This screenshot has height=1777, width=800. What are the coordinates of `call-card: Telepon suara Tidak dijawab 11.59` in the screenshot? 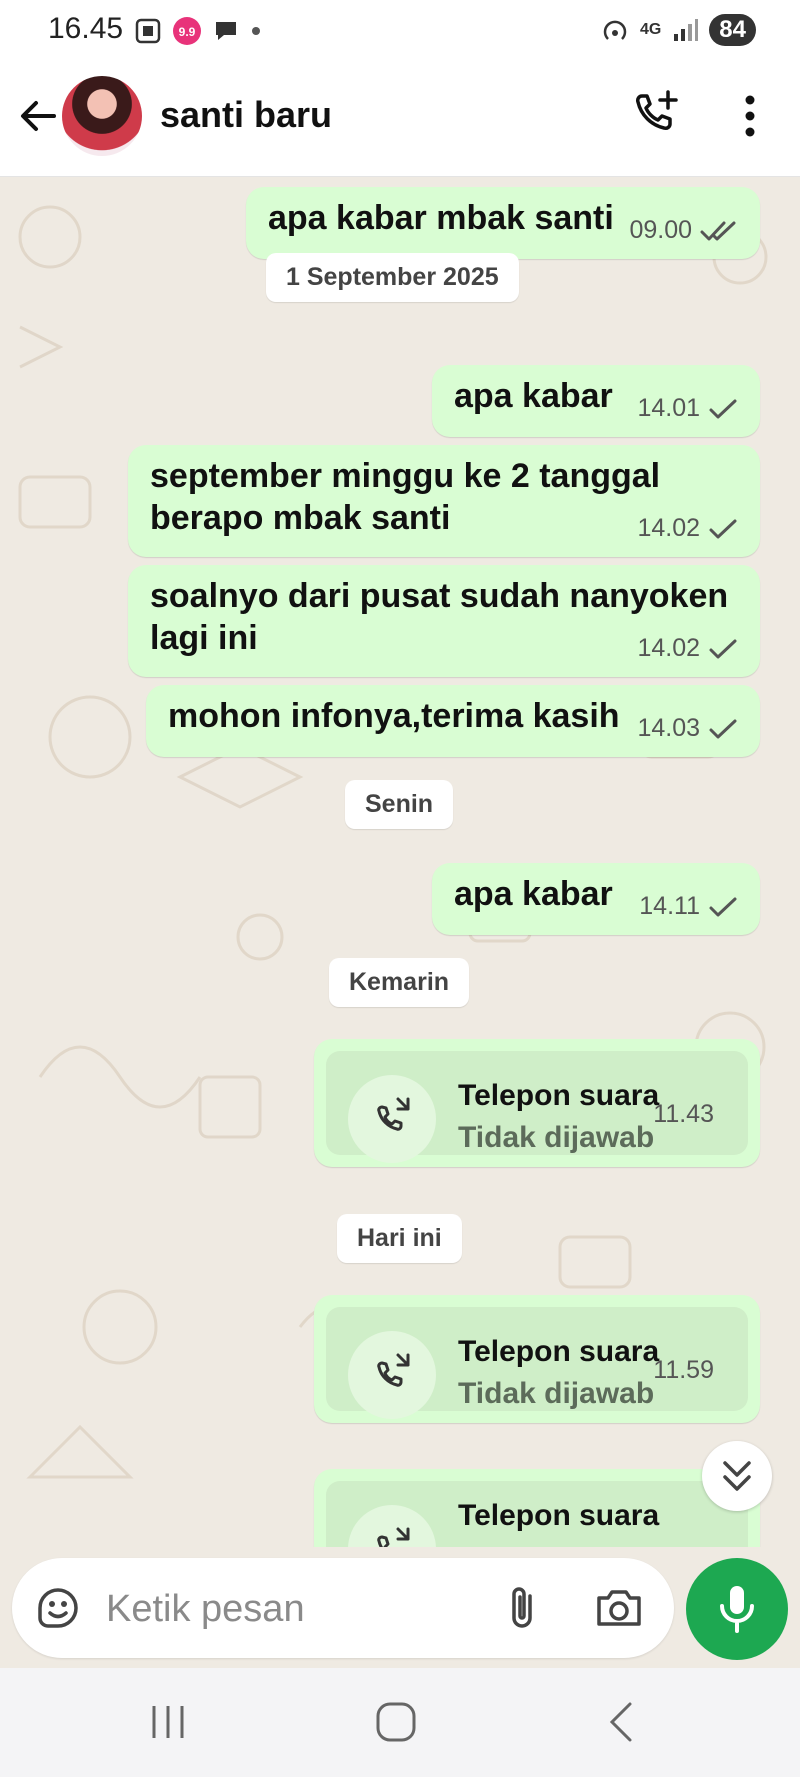 It's located at (537, 1363).